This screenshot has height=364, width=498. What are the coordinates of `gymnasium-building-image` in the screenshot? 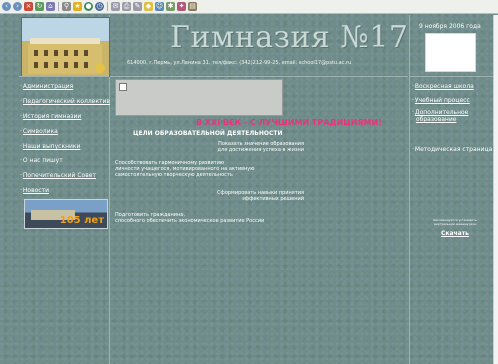 It's located at (65, 47).